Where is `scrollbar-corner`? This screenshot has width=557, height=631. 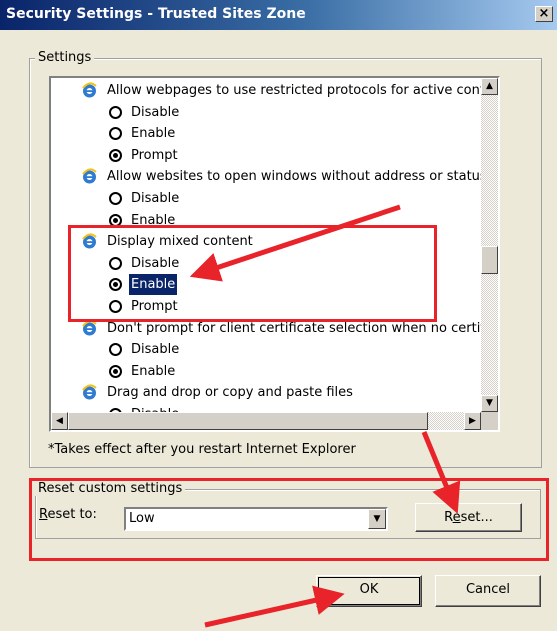 scrollbar-corner is located at coordinates (489, 421).